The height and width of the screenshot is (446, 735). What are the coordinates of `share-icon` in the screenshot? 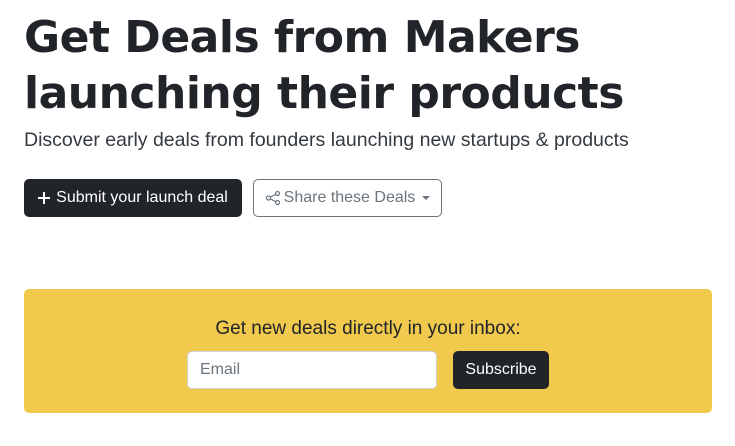 It's located at (272, 198).